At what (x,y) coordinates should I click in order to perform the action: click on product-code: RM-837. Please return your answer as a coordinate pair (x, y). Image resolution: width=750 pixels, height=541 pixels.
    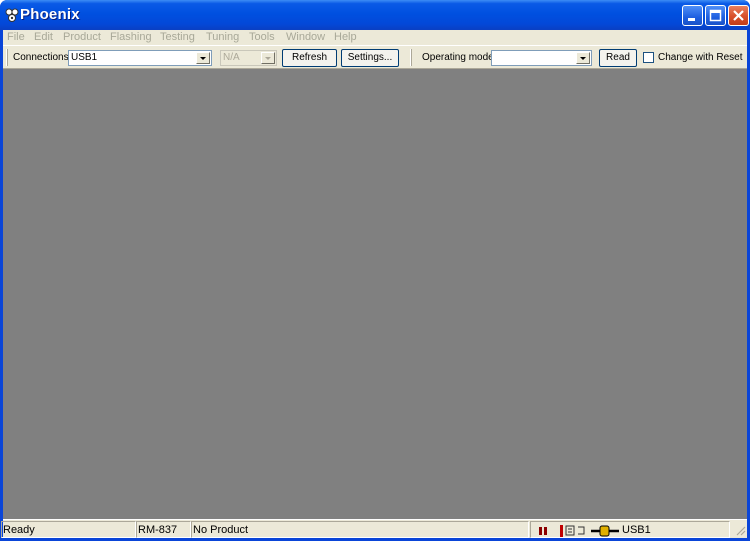
    Looking at the image, I should click on (158, 530).